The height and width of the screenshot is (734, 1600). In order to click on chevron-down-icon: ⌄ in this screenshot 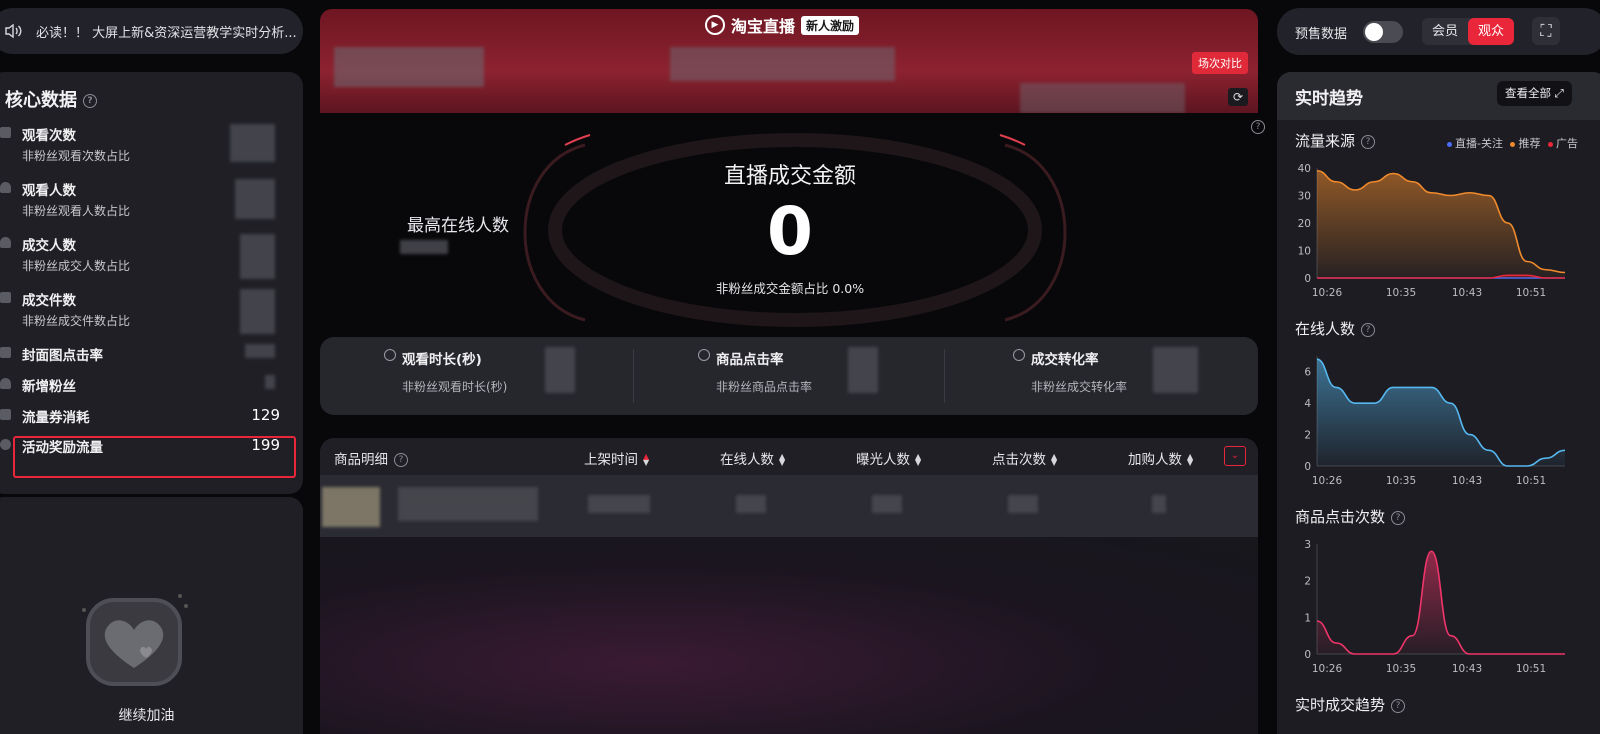, I will do `click(1235, 456)`.